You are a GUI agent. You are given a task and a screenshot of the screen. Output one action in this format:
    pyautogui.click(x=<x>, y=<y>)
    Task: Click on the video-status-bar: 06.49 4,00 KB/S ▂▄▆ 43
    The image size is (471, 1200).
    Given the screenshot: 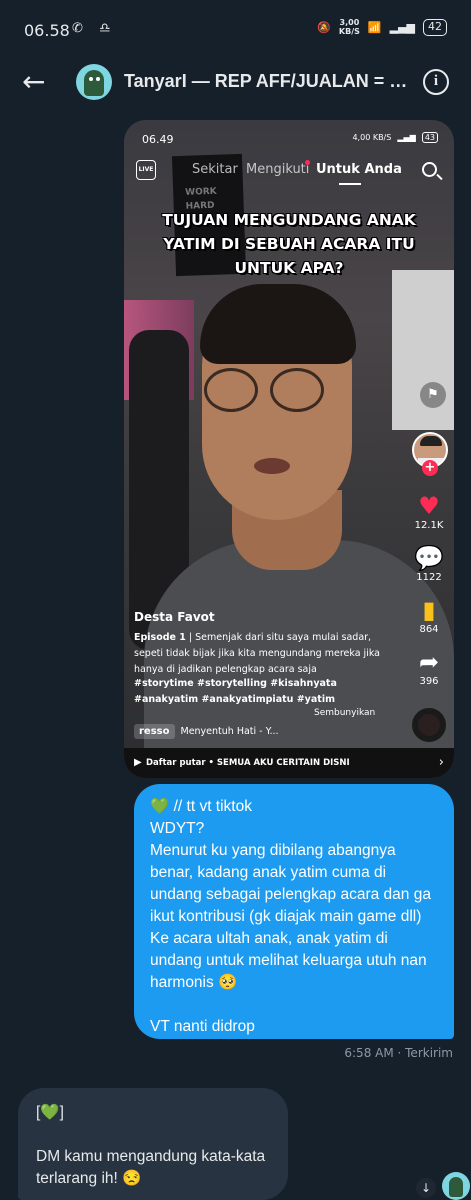 What is the action you would take?
    pyautogui.click(x=289, y=134)
    